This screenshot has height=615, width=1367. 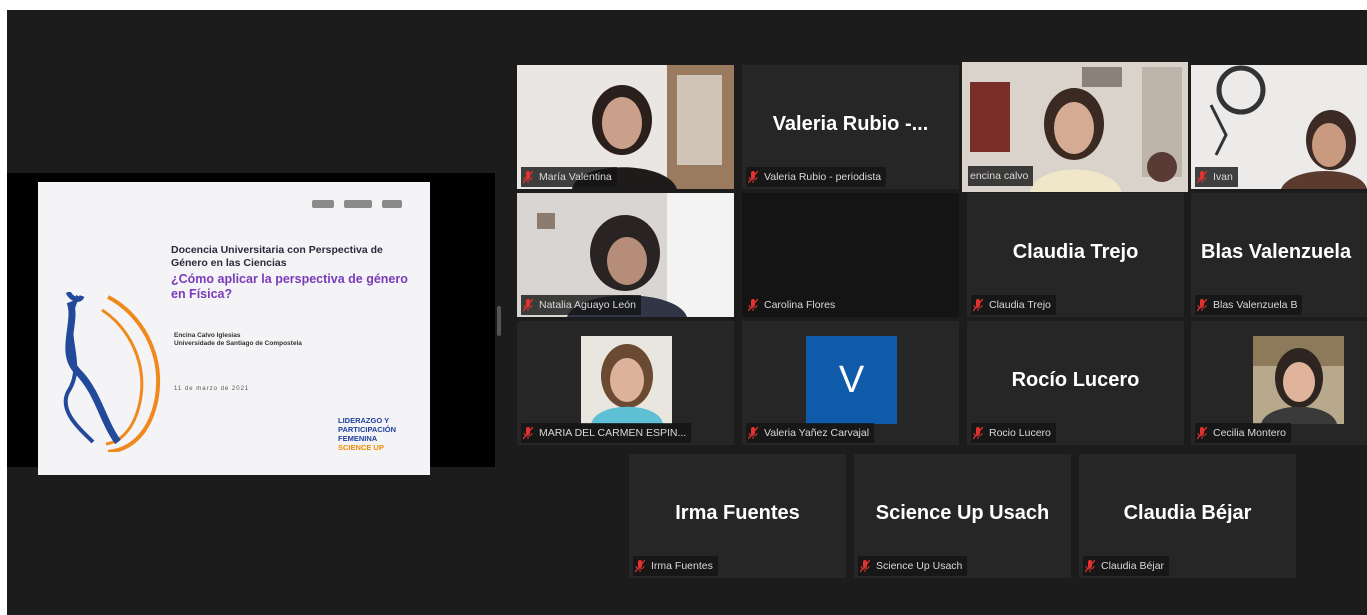 I want to click on participant-name: Irma Fuentes, so click(x=682, y=566).